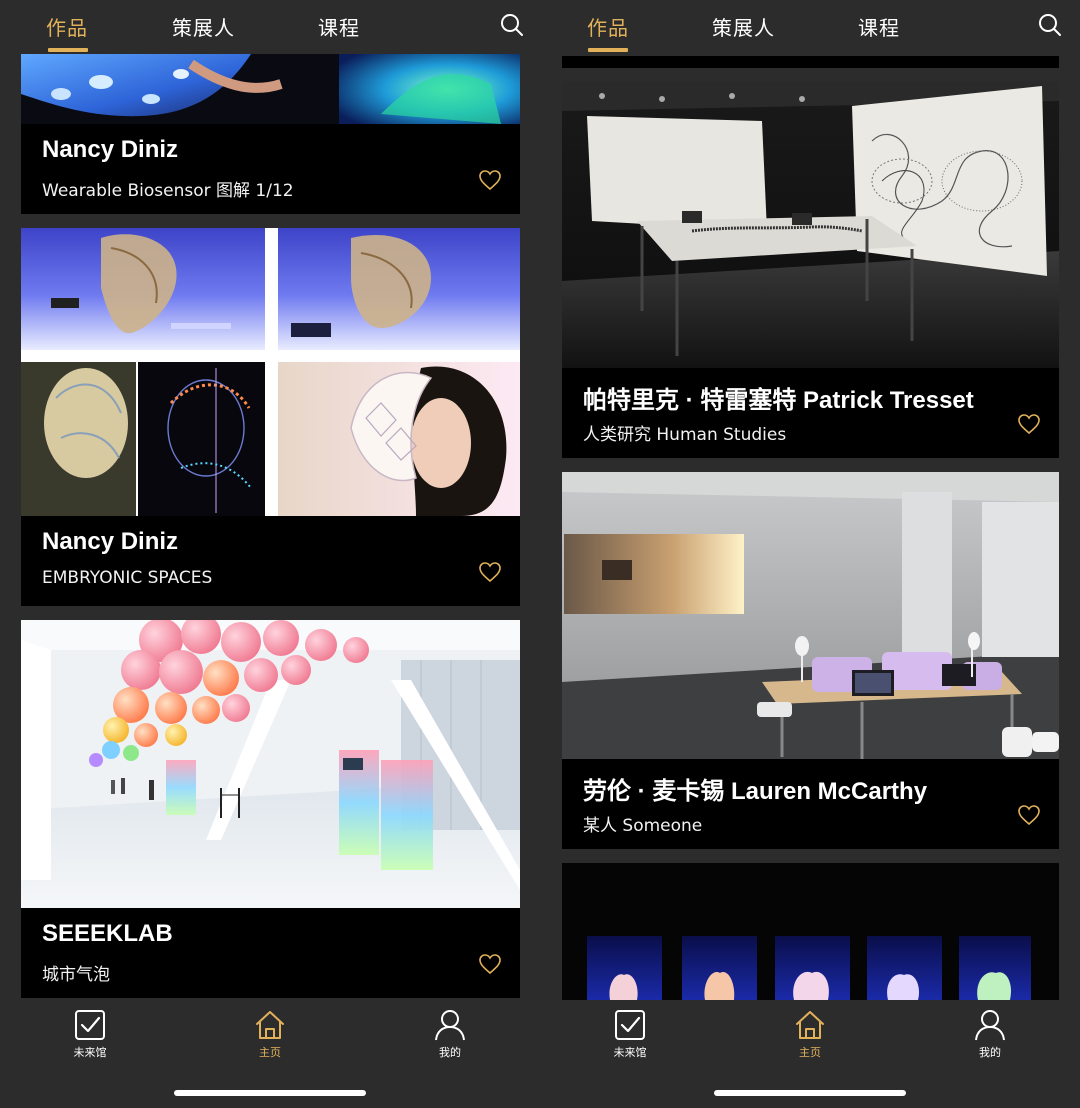 The height and width of the screenshot is (1108, 1080). Describe the element at coordinates (76, 975) in the screenshot. I see `work-subtitle: 城市气泡` at that location.